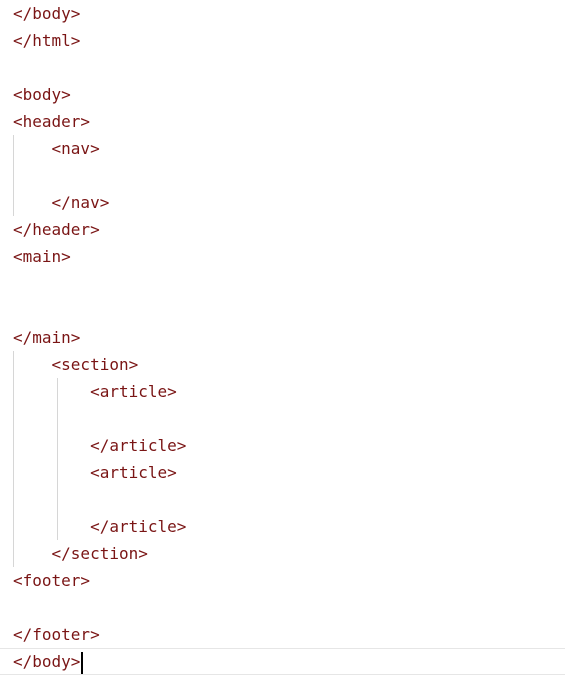 The image size is (565, 677). Describe the element at coordinates (47, 661) in the screenshot. I see `code-line-text: </body>` at that location.